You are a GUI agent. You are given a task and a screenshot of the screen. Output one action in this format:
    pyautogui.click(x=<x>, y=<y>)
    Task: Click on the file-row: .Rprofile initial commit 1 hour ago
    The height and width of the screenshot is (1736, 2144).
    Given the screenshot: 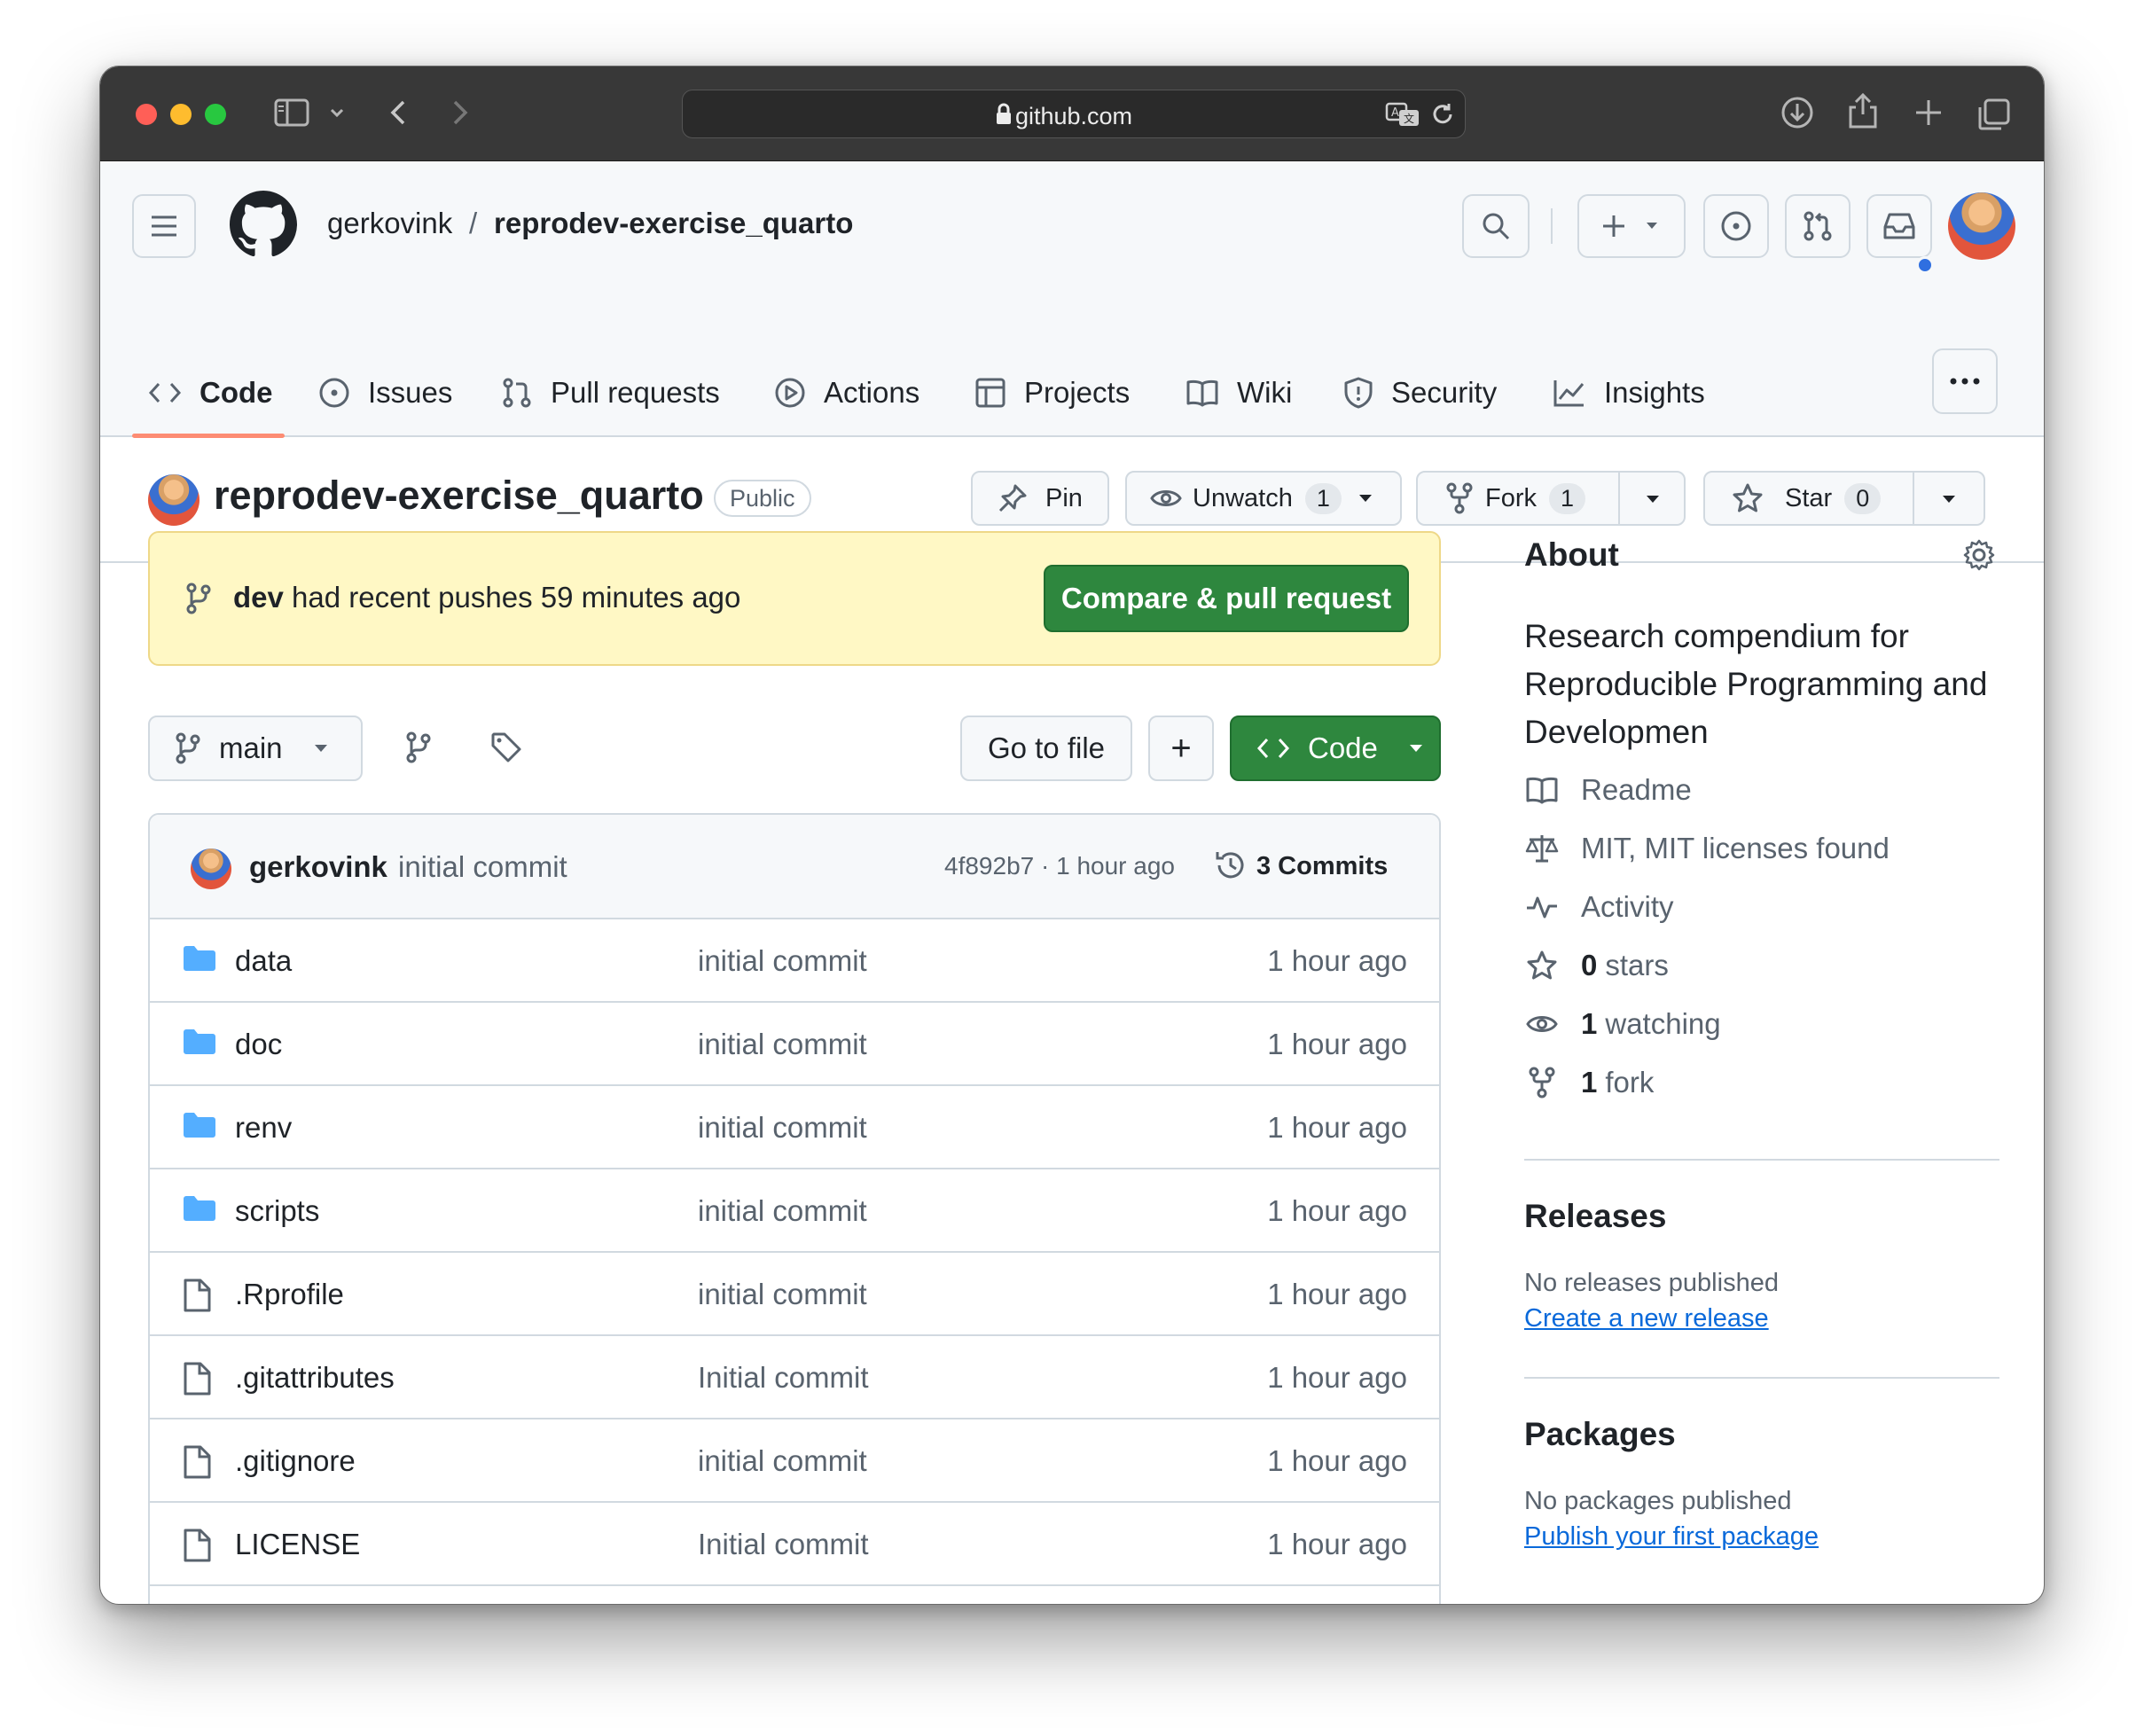 What is the action you would take?
    pyautogui.click(x=795, y=1294)
    